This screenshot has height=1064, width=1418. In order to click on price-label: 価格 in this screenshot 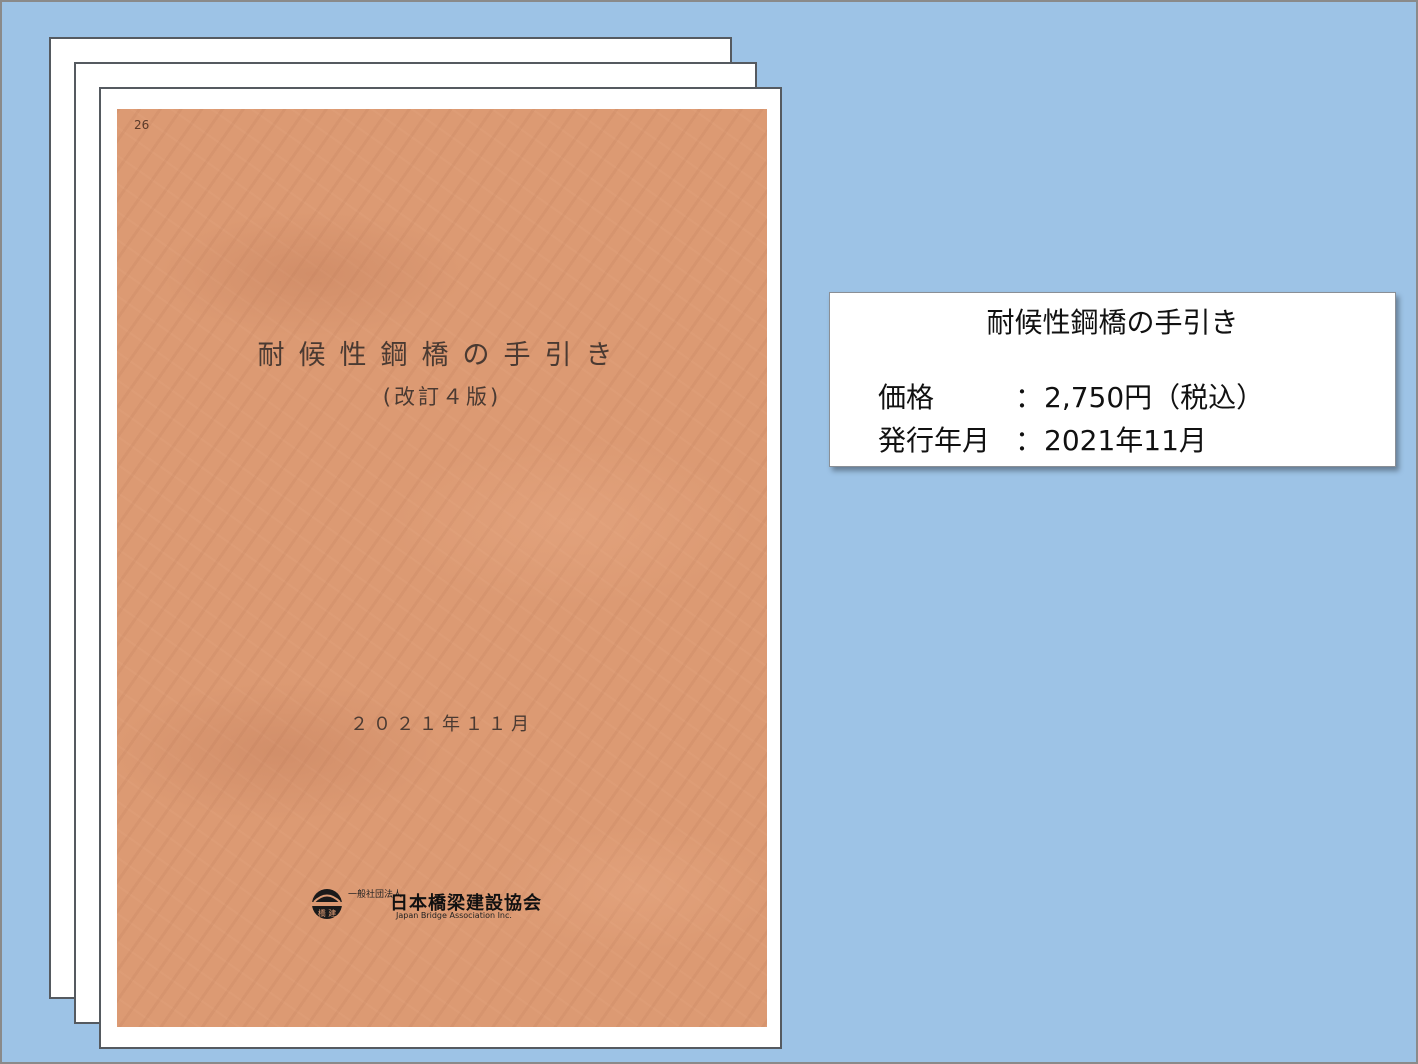, I will do `click(906, 397)`.